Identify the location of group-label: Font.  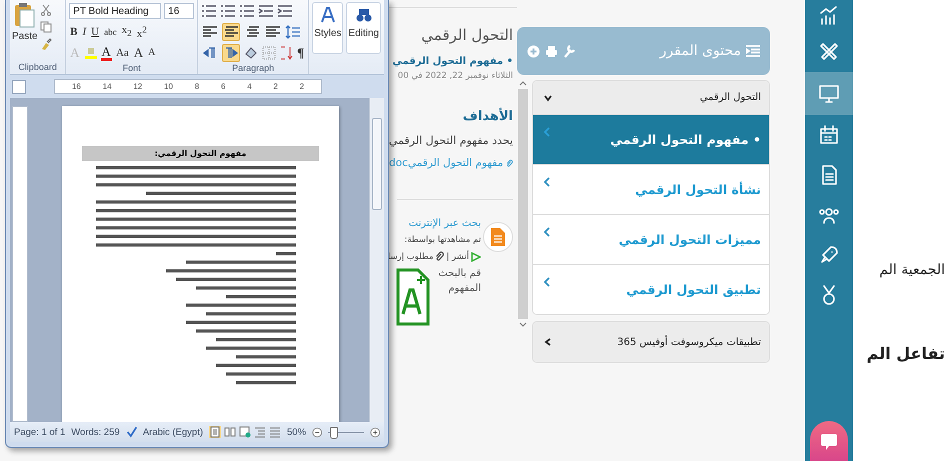
(132, 68).